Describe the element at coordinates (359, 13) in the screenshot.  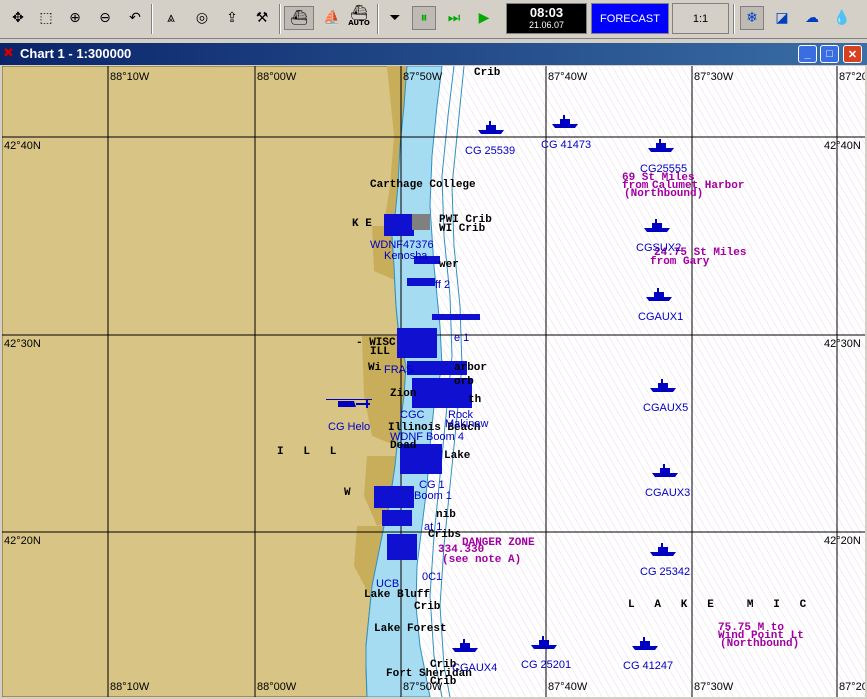
I see `auto-ship-icon: ⛴` at that location.